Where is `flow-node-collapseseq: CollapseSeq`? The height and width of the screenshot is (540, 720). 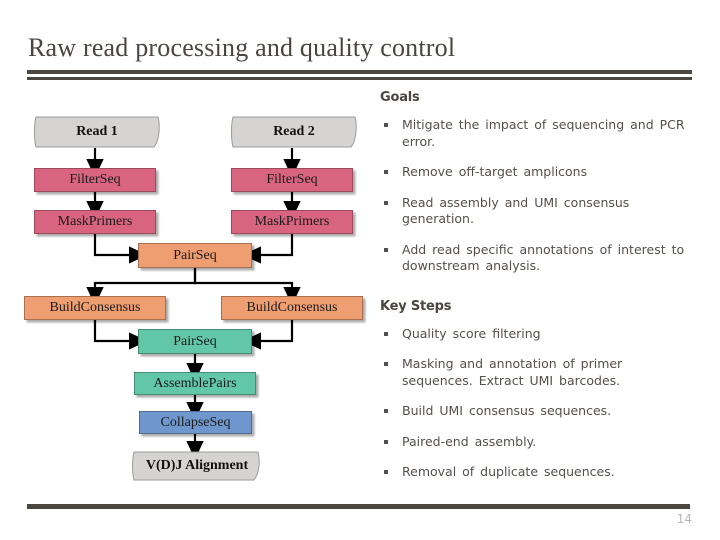 flow-node-collapseseq: CollapseSeq is located at coordinates (195, 422).